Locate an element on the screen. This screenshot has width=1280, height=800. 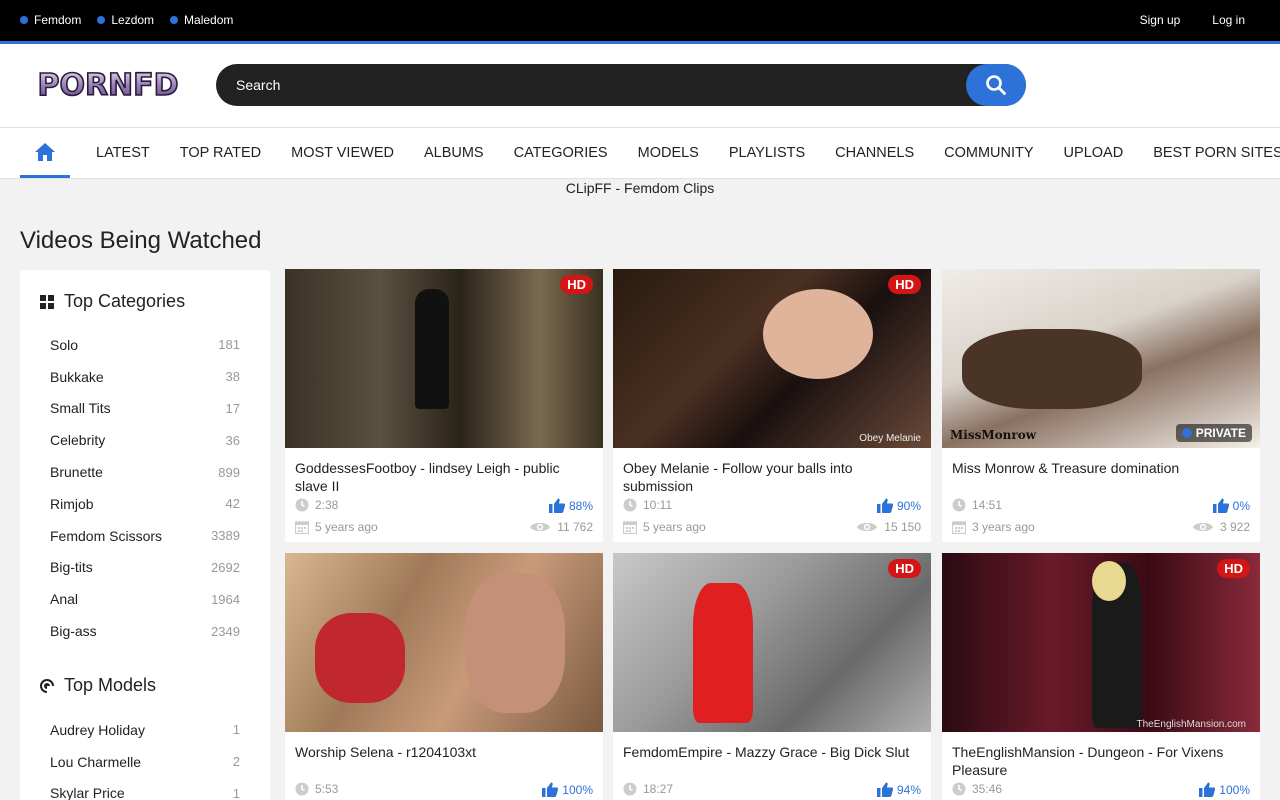
nav-community: COMMUNITY is located at coordinates (988, 153).